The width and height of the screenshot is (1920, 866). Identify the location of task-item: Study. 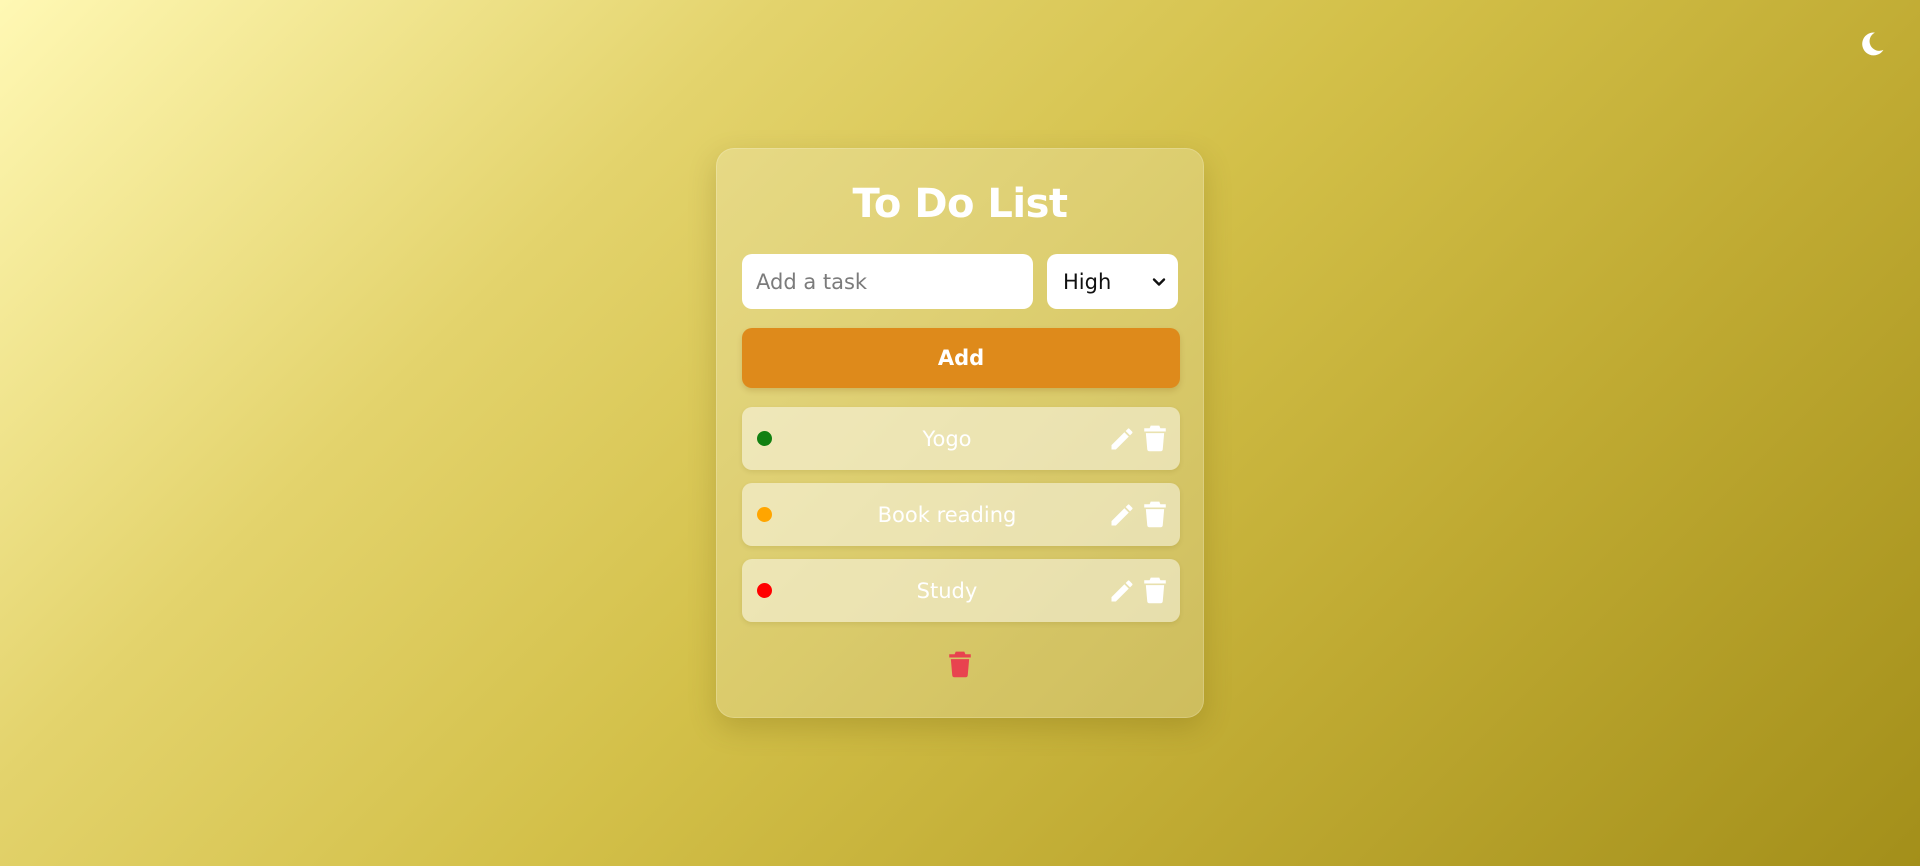
(961, 590).